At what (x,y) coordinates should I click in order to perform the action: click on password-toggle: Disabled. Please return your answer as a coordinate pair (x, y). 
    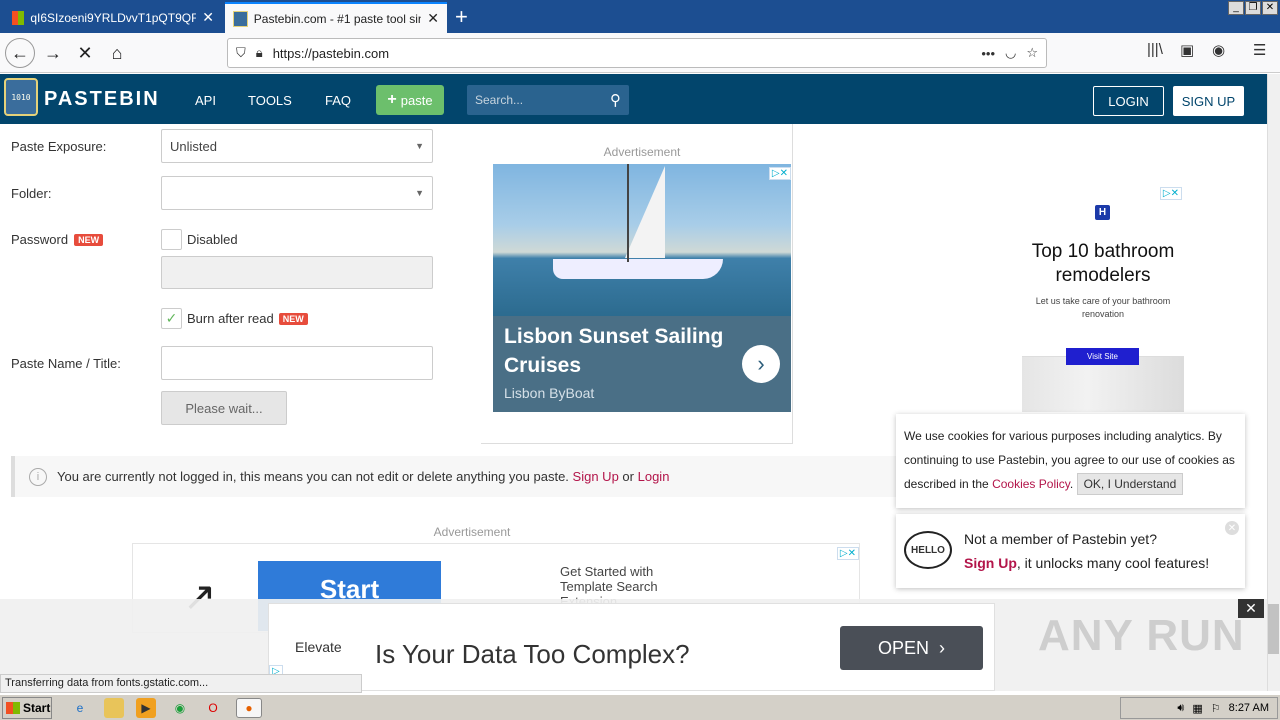
    Looking at the image, I should click on (199, 239).